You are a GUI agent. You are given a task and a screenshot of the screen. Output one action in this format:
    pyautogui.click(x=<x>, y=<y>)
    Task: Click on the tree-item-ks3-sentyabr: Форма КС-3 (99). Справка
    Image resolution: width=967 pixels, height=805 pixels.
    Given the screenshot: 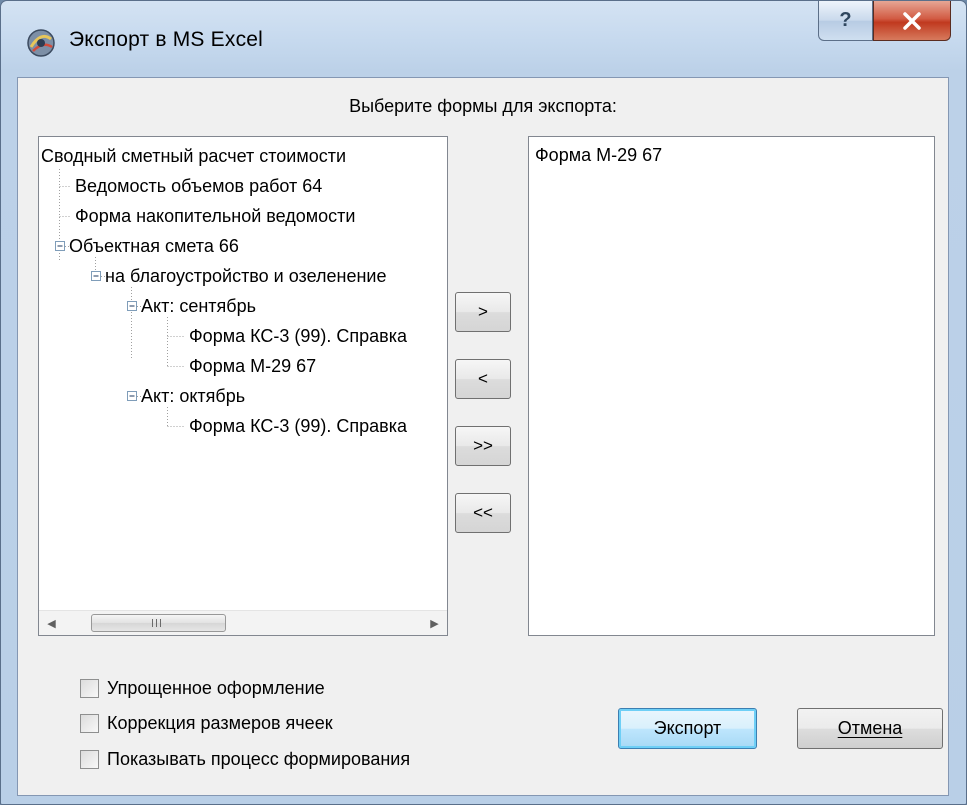 What is the action you would take?
    pyautogui.click(x=298, y=336)
    